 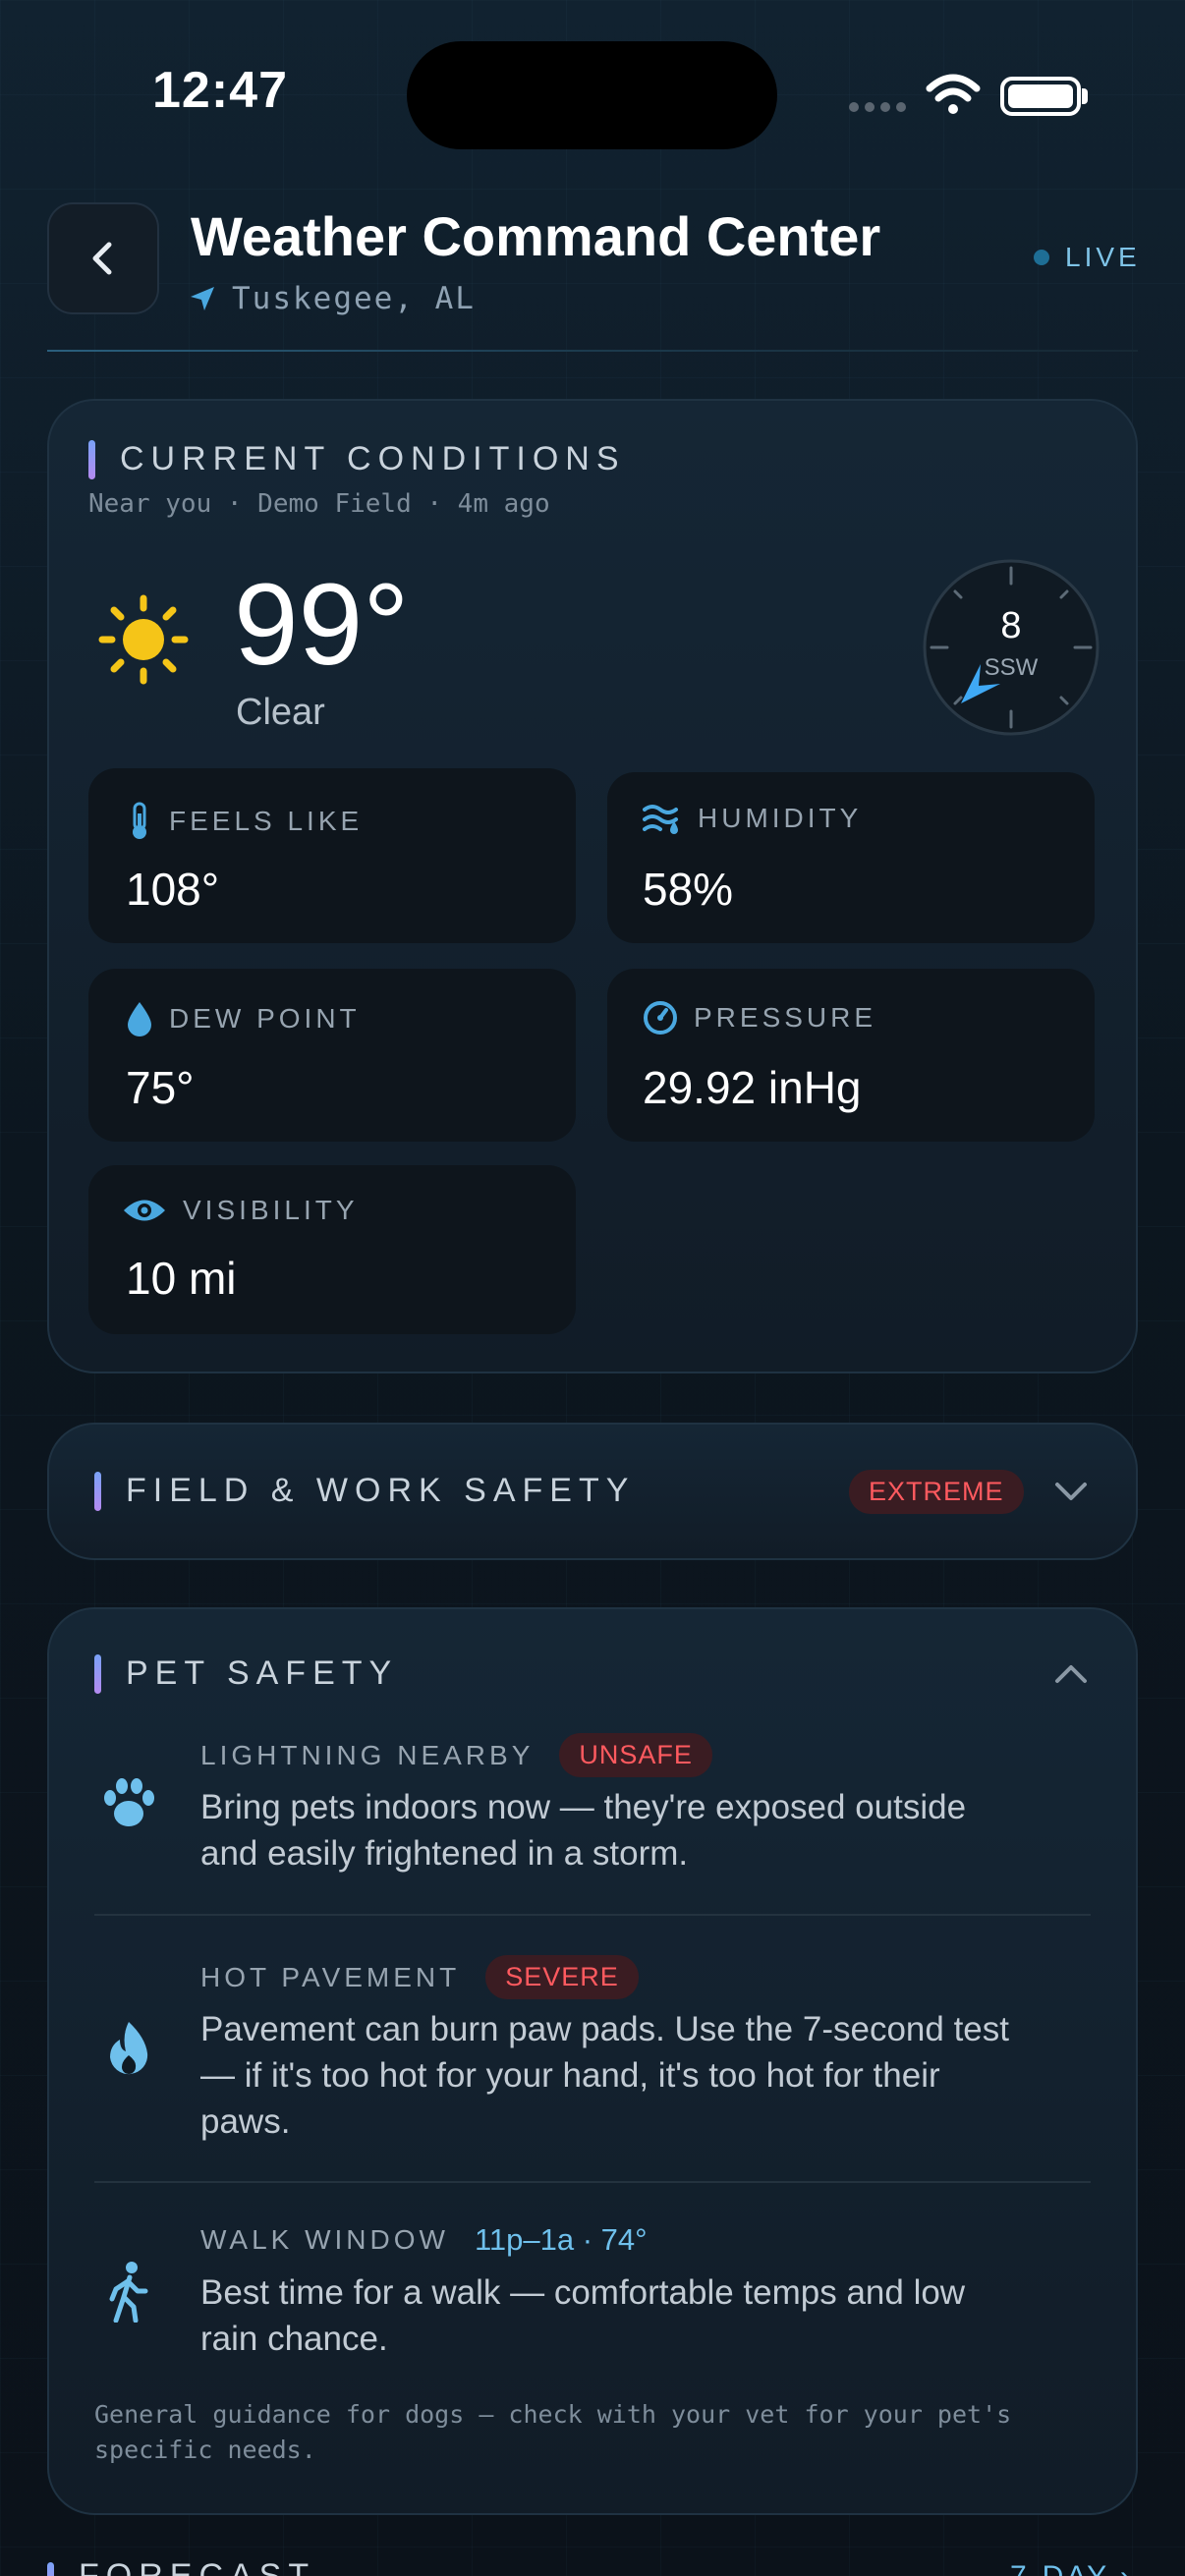 I want to click on back-button, so click(x=103, y=258).